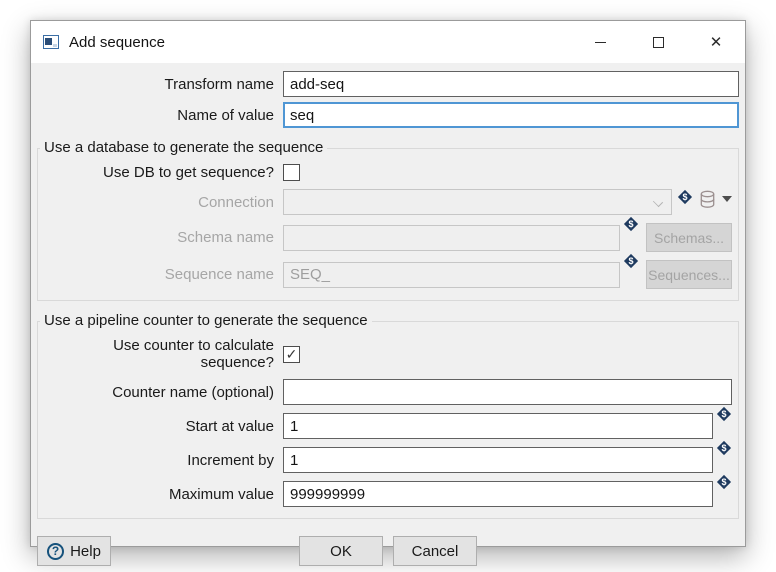  Describe the element at coordinates (511, 115) in the screenshot. I see `name-of-value-input` at that location.